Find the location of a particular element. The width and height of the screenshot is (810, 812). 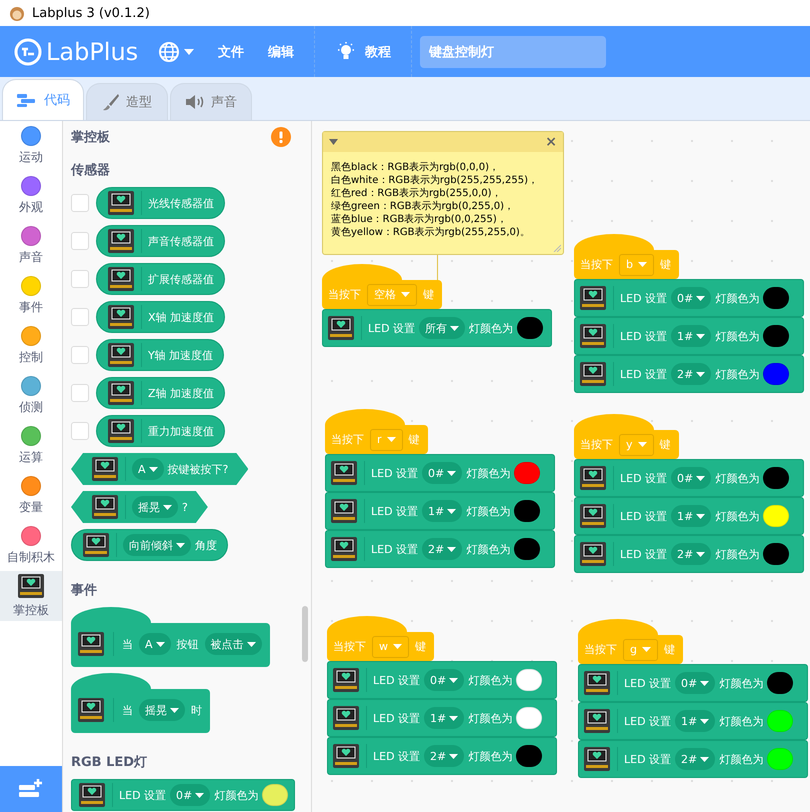

tab: 造型 is located at coordinates (127, 101).